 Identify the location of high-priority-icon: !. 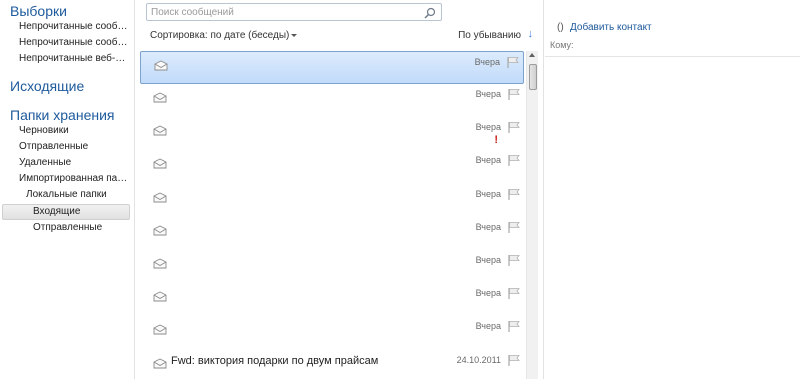
(496, 140).